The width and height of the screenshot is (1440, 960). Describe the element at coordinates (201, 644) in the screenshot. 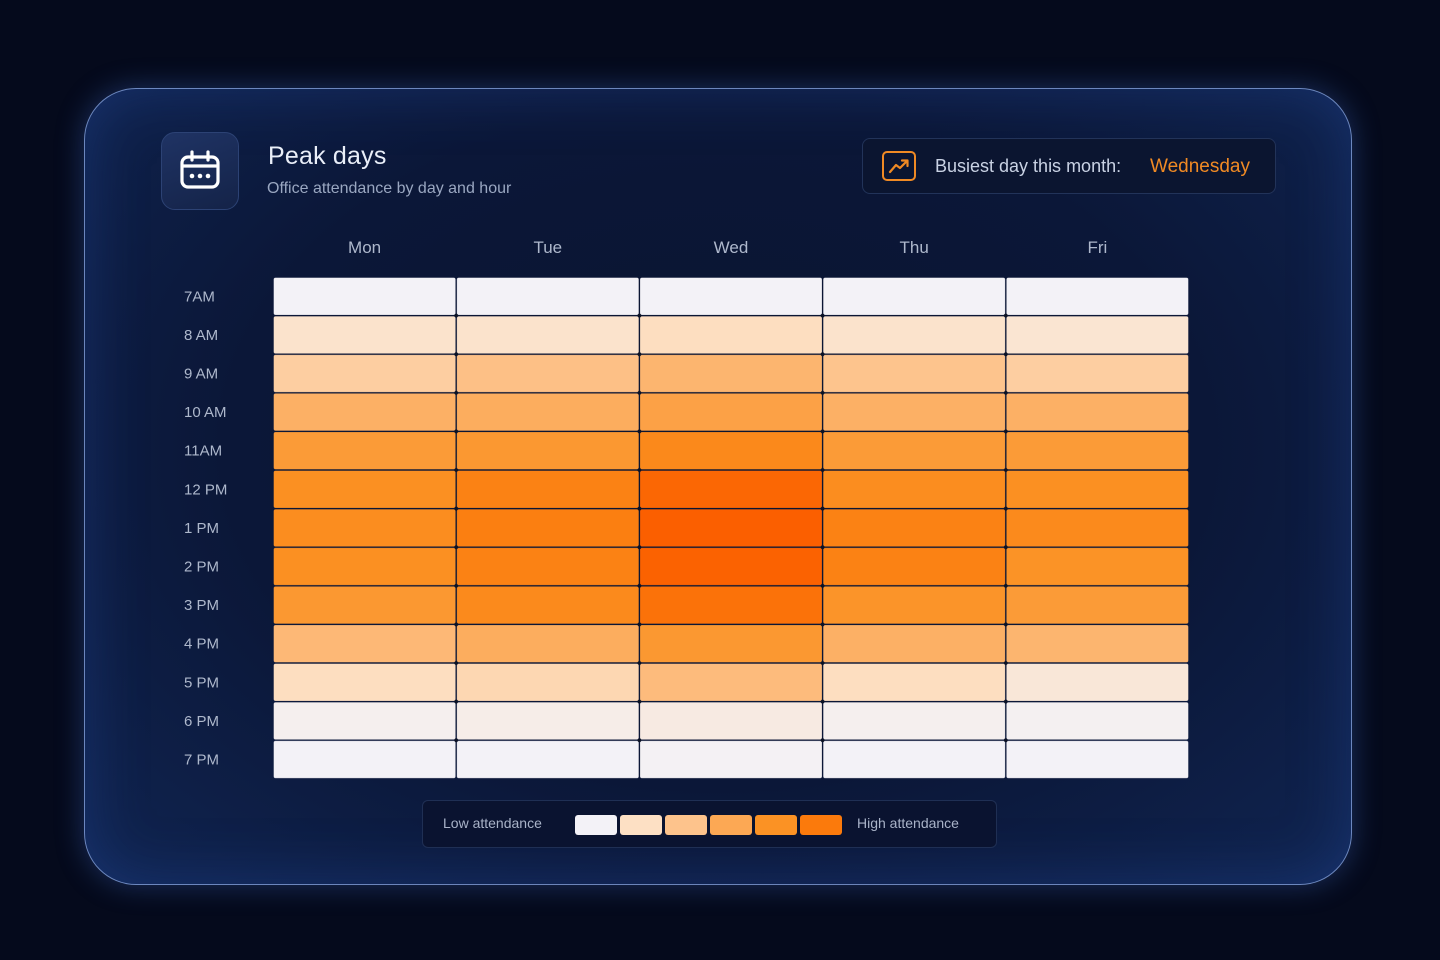

I see `y-tick-label: 4 PM` at that location.